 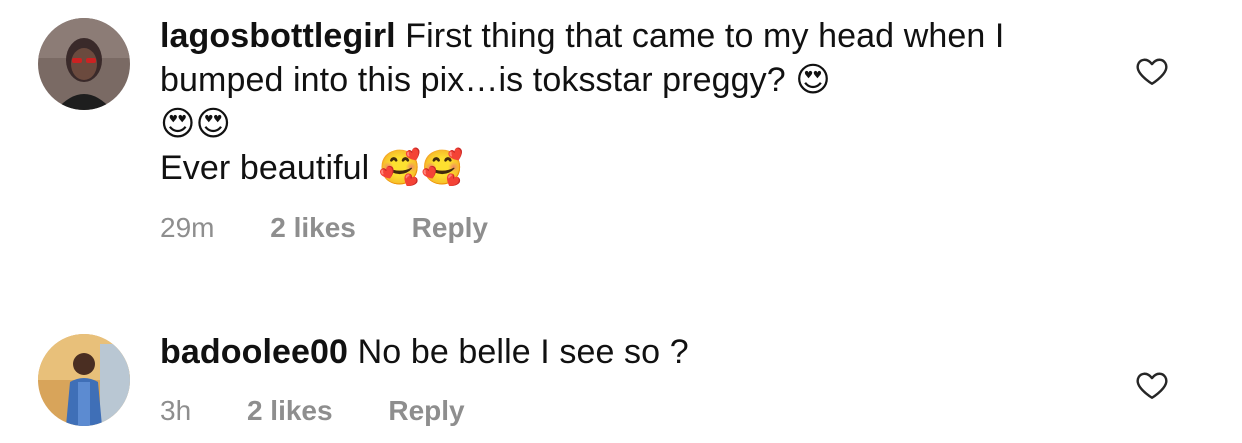 I want to click on comment-body: badoolee00 No be belle I see so ?, so click(x=600, y=352).